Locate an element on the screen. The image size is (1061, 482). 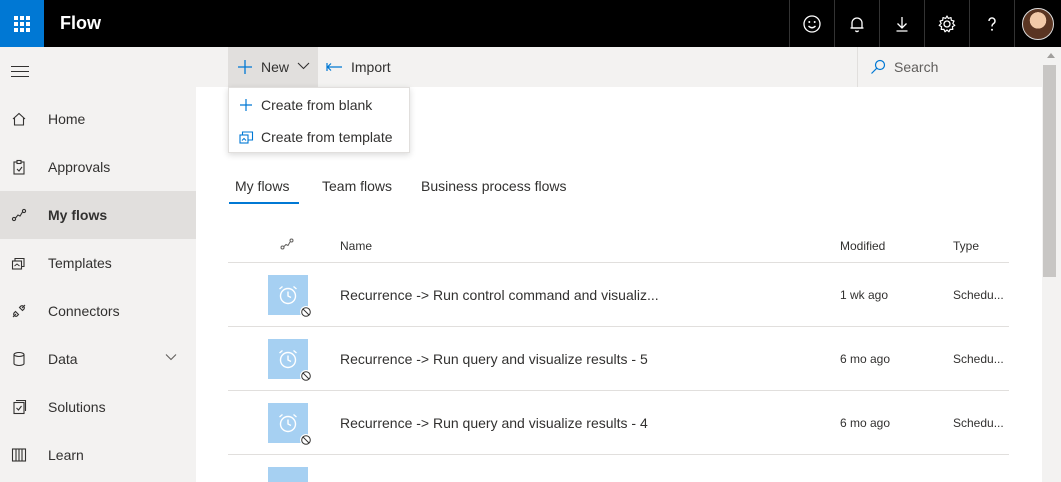
import-button: Import is located at coordinates (358, 67).